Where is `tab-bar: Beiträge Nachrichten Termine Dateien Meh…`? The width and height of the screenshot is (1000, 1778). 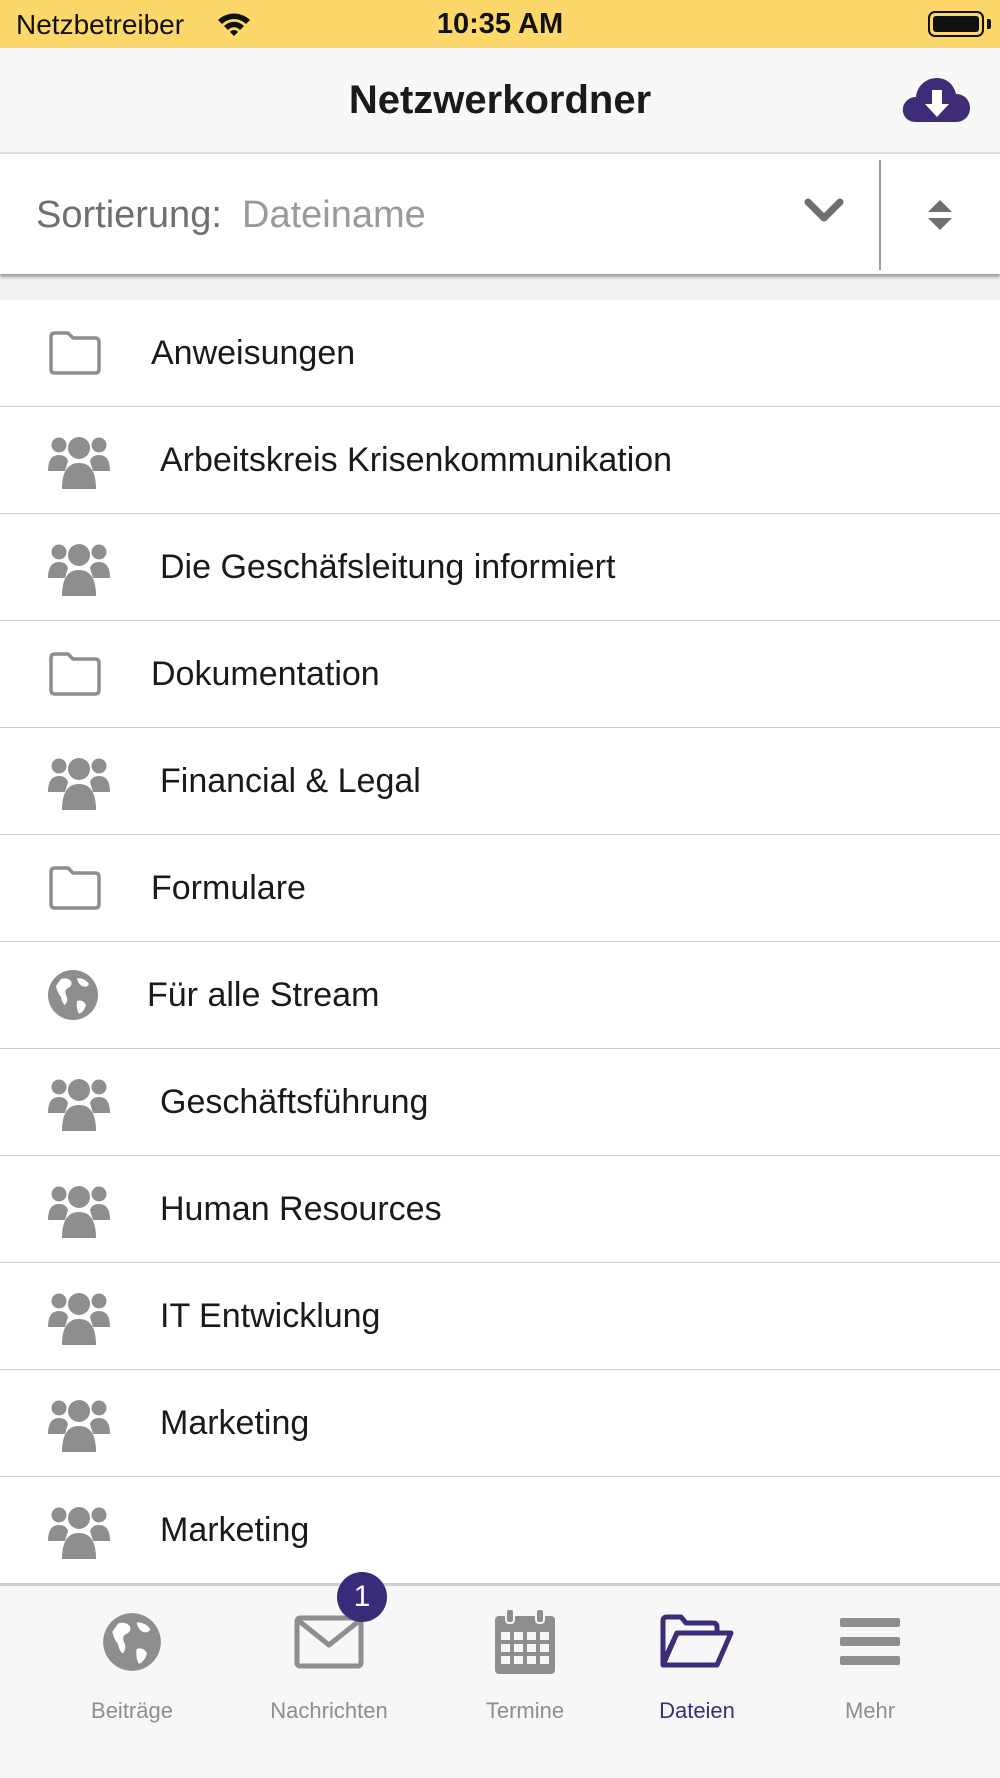
tab-bar: Beiträge Nachrichten Termine Dateien Meh… is located at coordinates (500, 1681).